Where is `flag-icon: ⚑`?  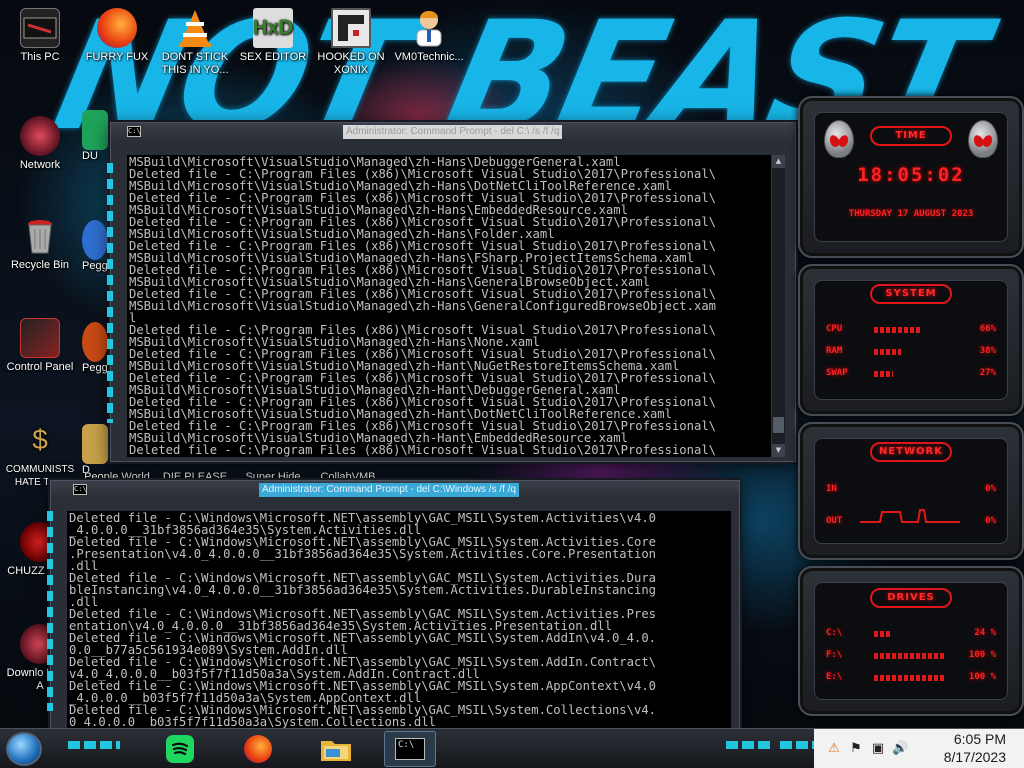 flag-icon: ⚑ is located at coordinates (856, 749).